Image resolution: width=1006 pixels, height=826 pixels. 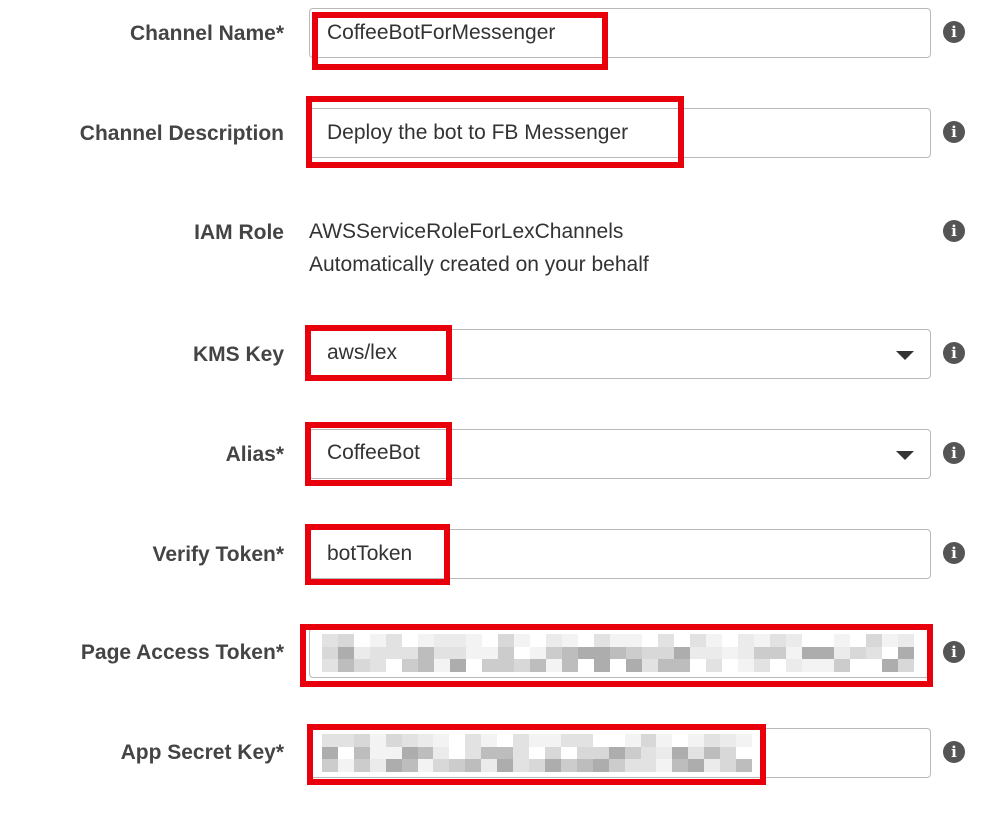 What do you see at coordinates (620, 554) in the screenshot?
I see `verify-token-input` at bounding box center [620, 554].